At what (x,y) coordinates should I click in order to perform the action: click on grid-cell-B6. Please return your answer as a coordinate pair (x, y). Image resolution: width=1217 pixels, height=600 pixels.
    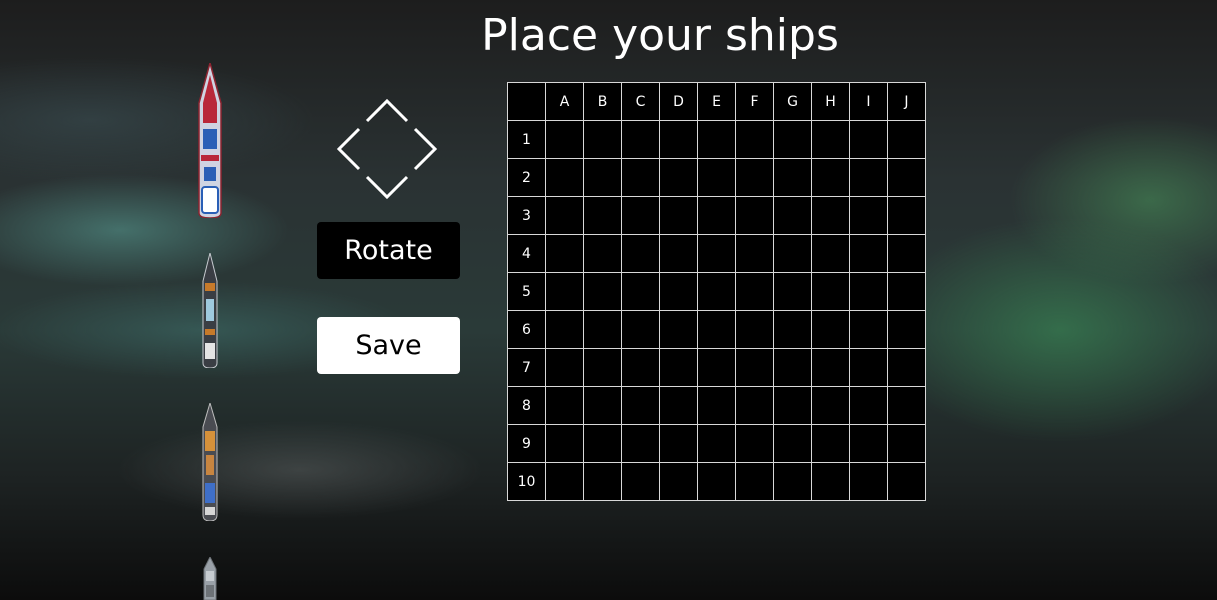
    Looking at the image, I should click on (602, 329).